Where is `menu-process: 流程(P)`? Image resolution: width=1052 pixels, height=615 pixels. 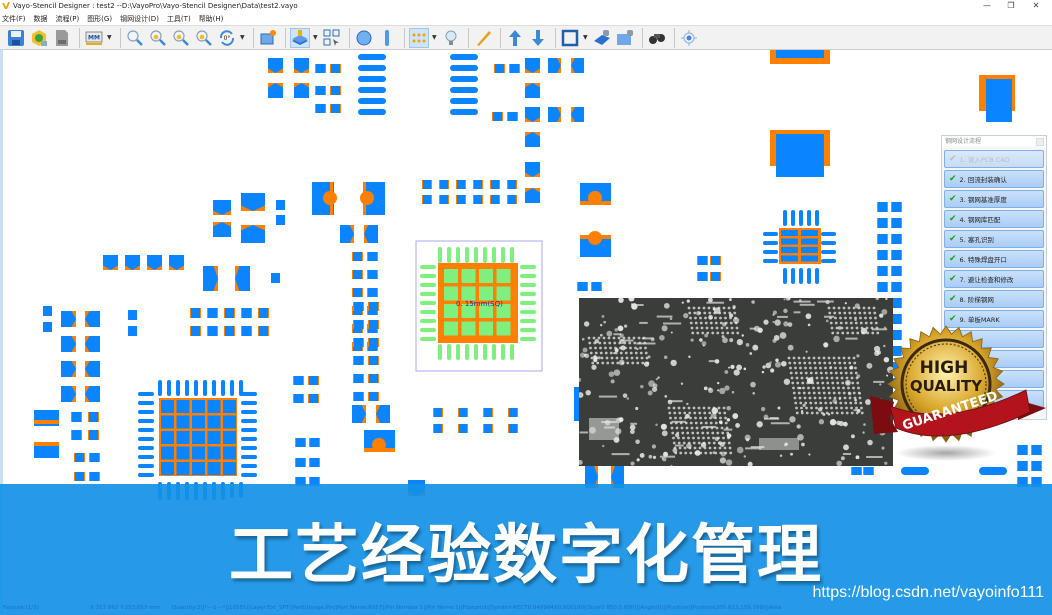
menu-process: 流程(P) is located at coordinates (68, 19).